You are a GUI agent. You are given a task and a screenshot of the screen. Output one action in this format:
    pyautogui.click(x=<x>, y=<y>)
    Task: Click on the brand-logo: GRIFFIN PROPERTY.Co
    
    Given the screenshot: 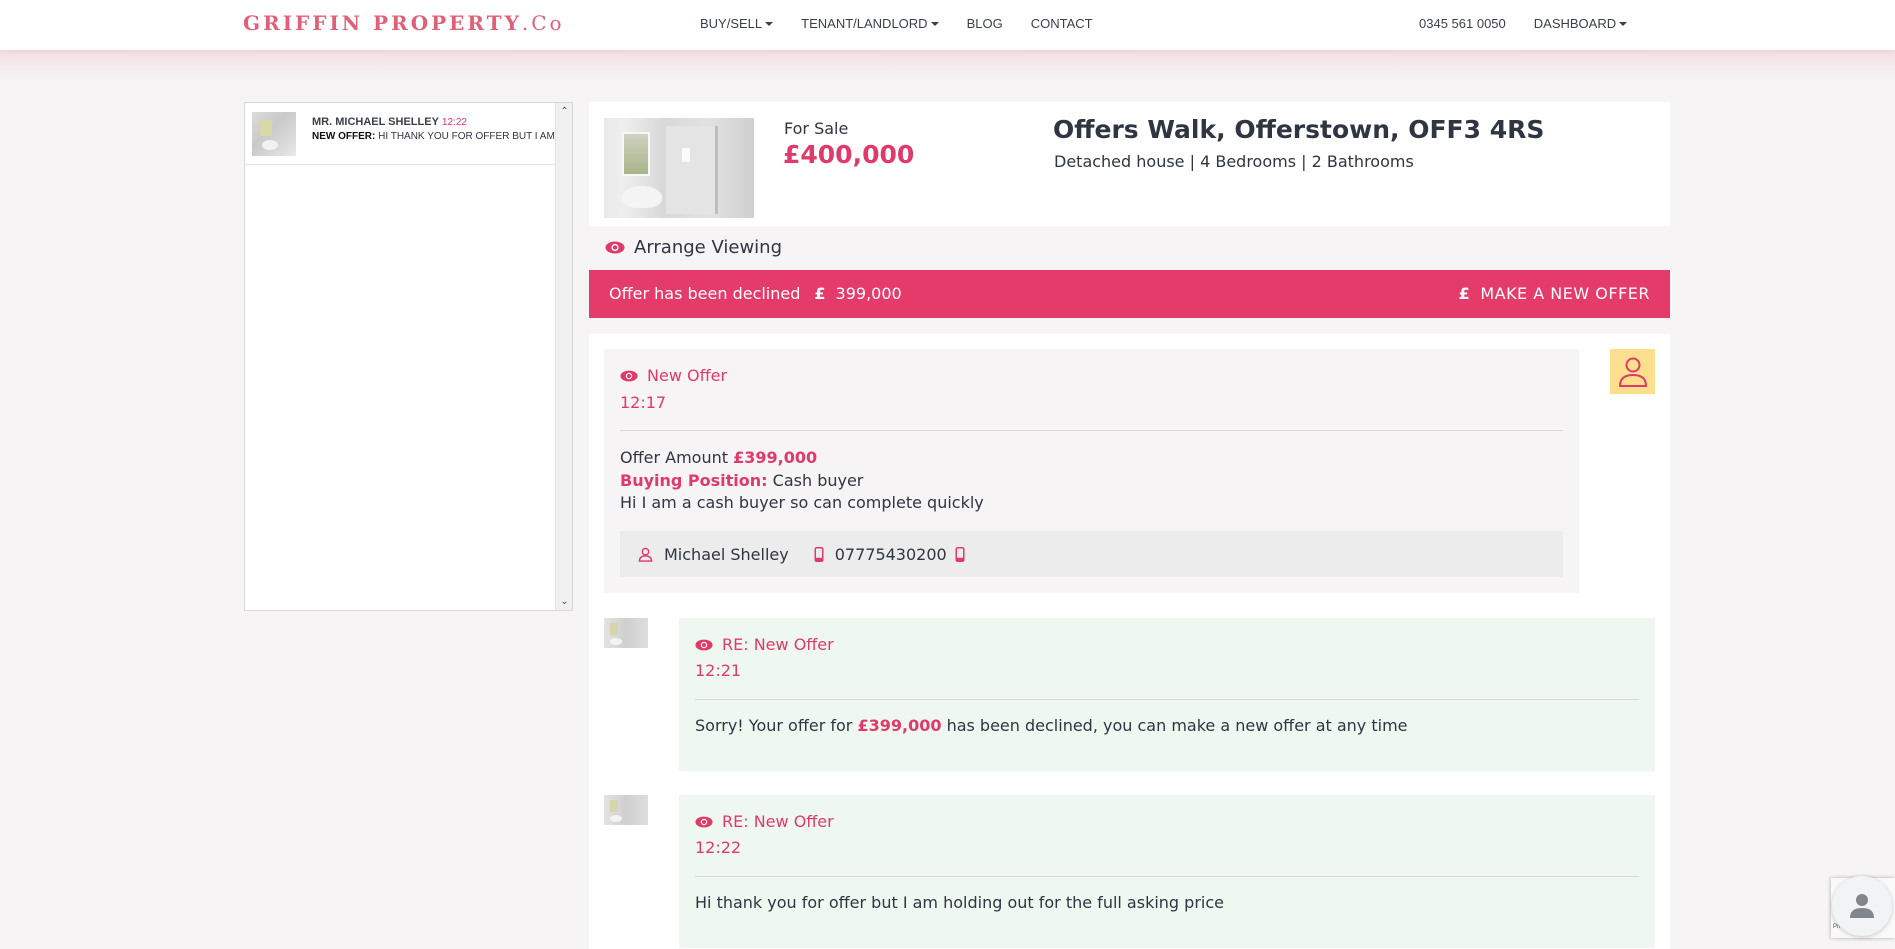 What is the action you would take?
    pyautogui.click(x=404, y=23)
    